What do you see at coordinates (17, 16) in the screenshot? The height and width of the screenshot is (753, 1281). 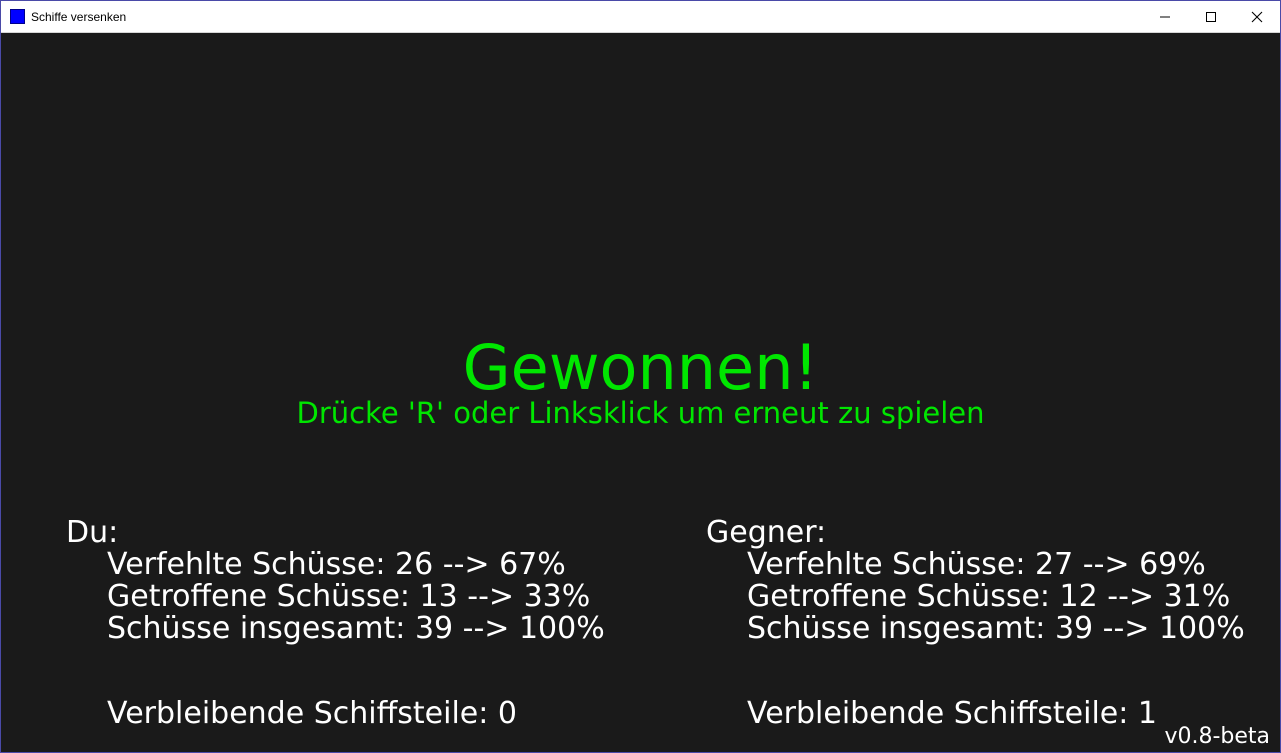 I see `app-icon` at bounding box center [17, 16].